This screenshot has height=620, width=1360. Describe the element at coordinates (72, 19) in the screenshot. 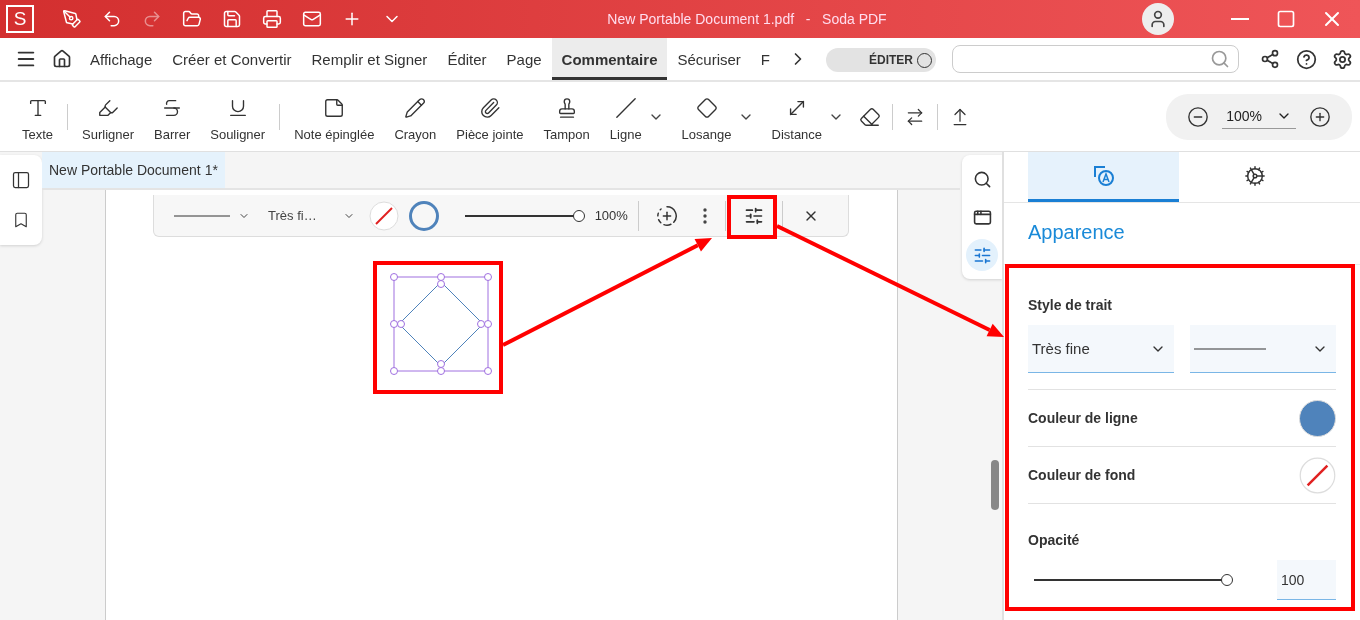

I see `pen-icon` at that location.